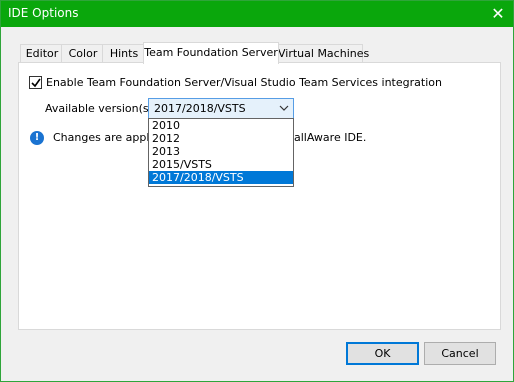  What do you see at coordinates (460, 353) in the screenshot?
I see `cancel-button: Cancel` at bounding box center [460, 353].